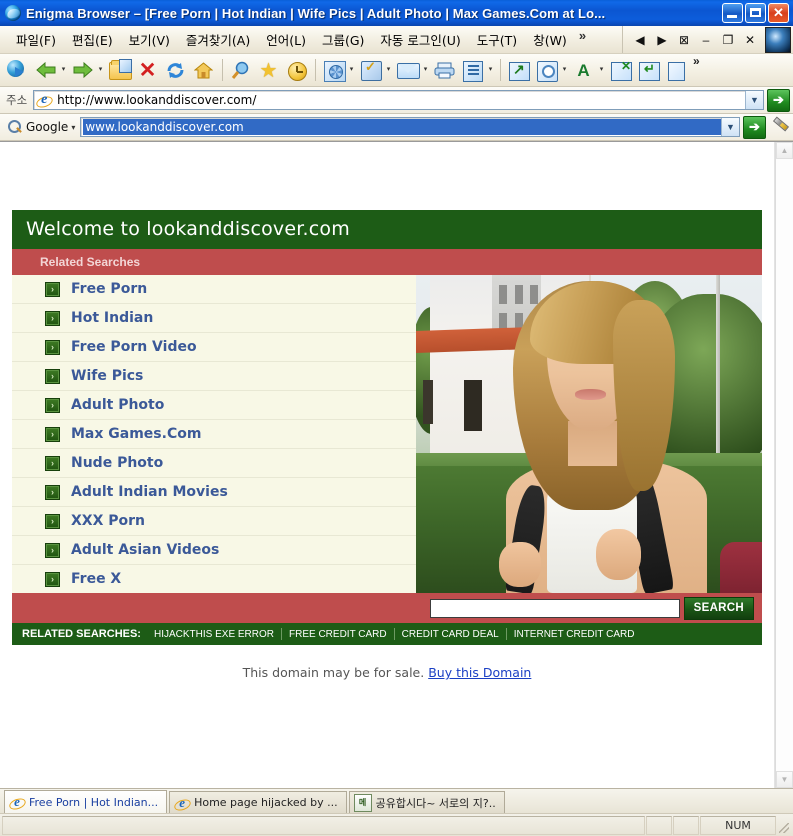 The image size is (793, 836). Describe the element at coordinates (780, 127) in the screenshot. I see `highlighter-icon` at that location.